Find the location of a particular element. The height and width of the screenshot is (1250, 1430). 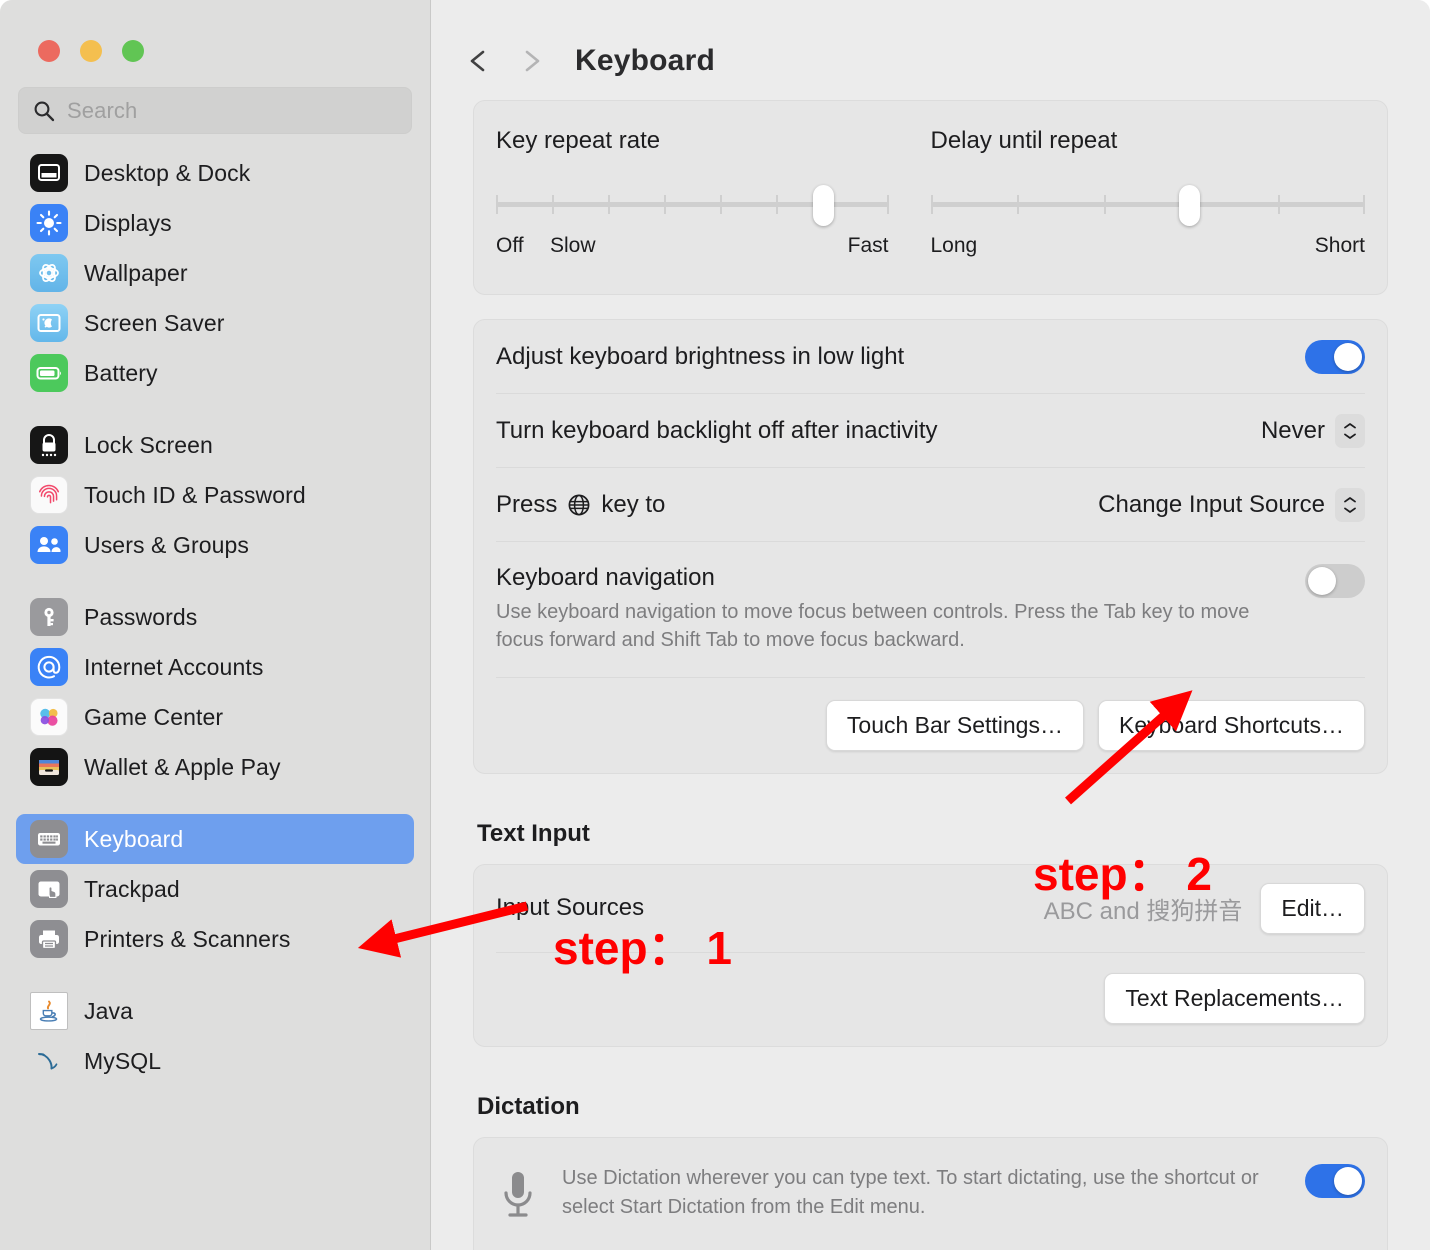

touch-id-icon is located at coordinates (49, 495).